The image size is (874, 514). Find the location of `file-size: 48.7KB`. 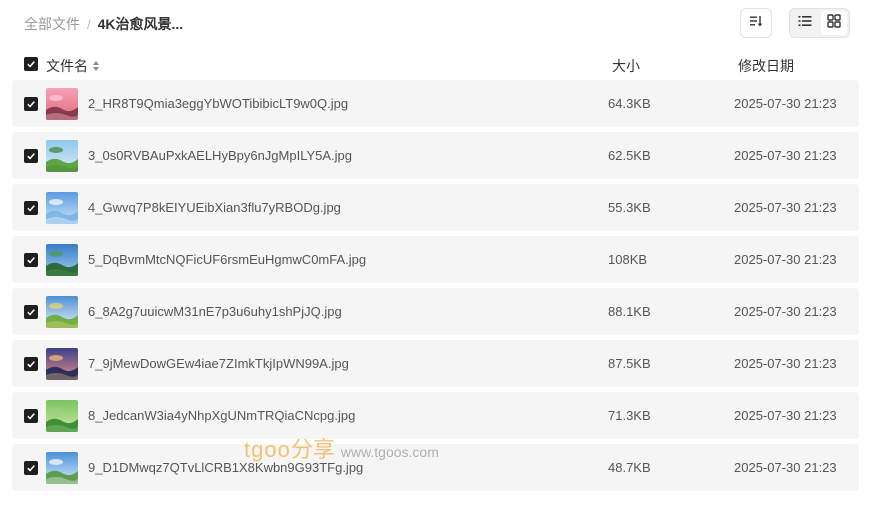

file-size: 48.7KB is located at coordinates (629, 467).